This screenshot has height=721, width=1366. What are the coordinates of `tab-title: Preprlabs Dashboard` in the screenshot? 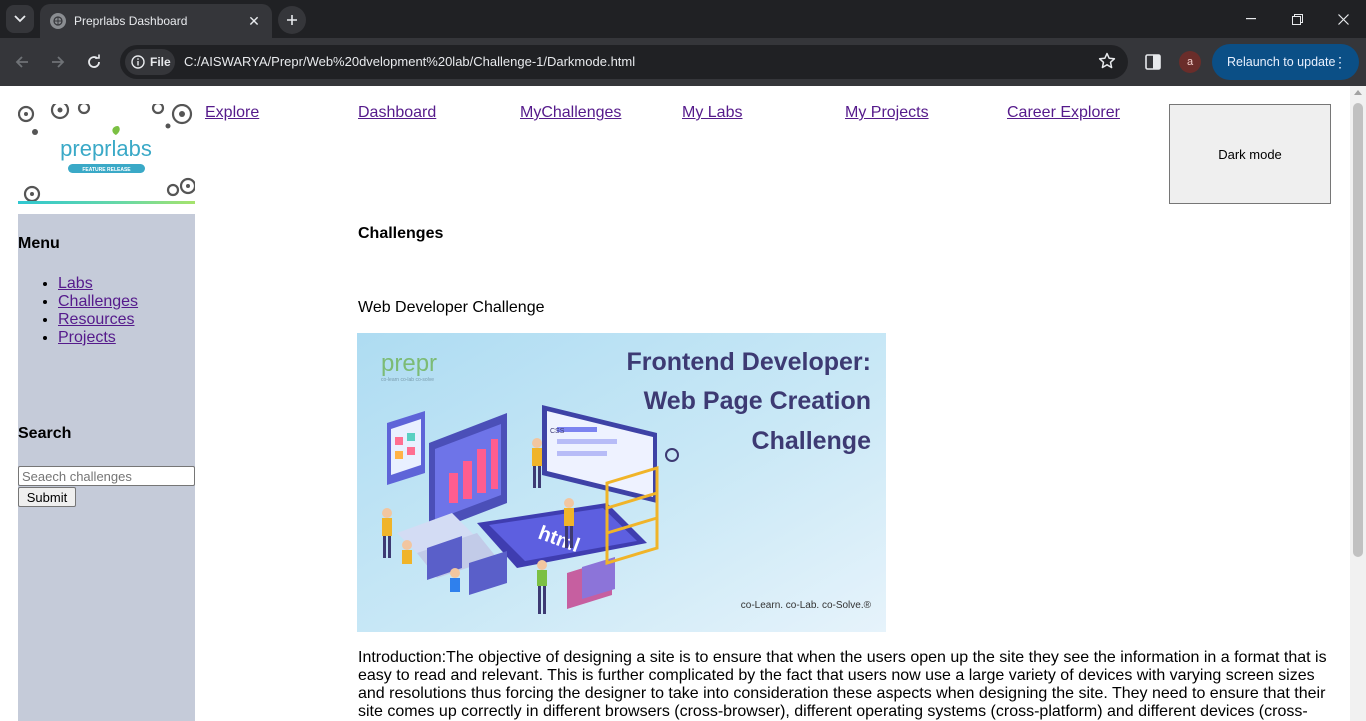 It's located at (131, 21).